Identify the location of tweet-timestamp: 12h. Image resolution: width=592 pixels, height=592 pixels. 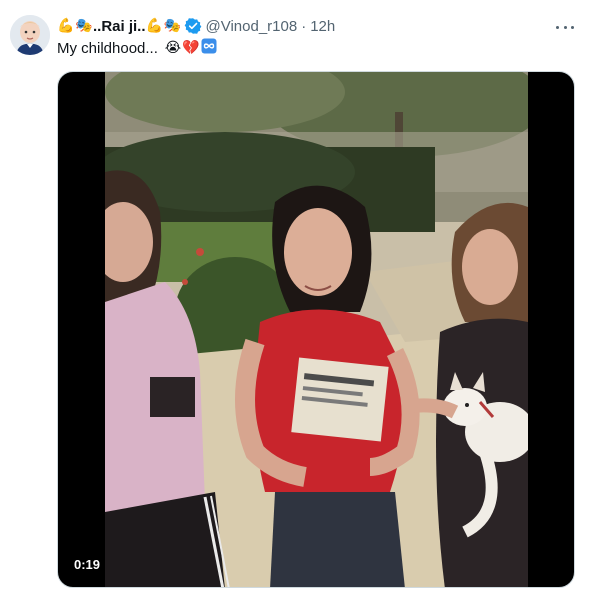
(322, 26).